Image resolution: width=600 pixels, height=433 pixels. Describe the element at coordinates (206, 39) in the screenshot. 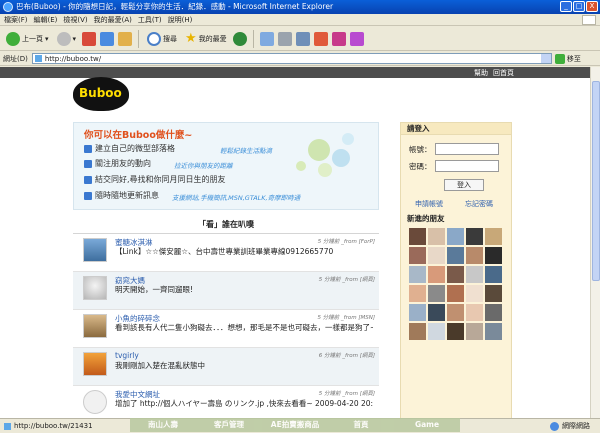

I see `favorites-button: ★ 我的最愛` at that location.